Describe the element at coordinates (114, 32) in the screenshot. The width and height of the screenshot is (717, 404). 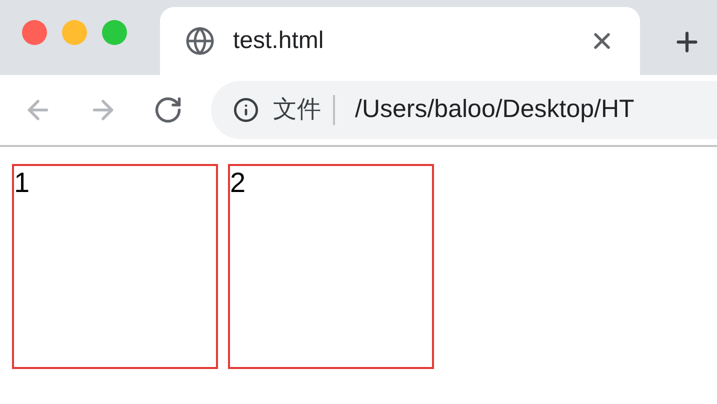
I see `maximize-window-icon` at that location.